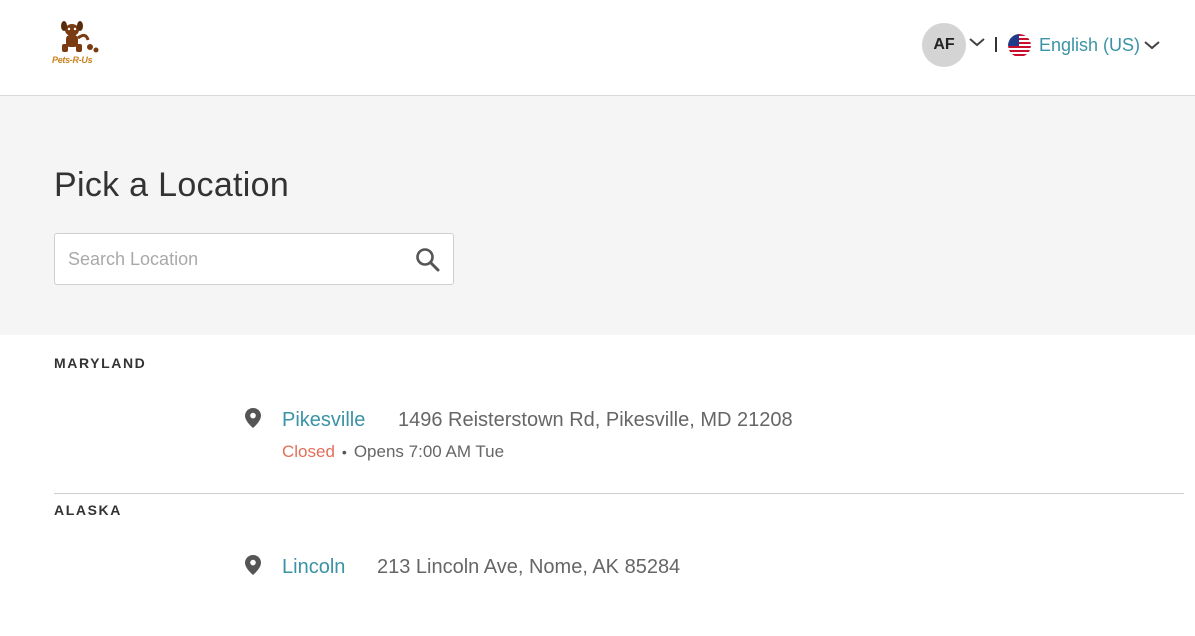 The width and height of the screenshot is (1195, 636). Describe the element at coordinates (1019, 45) in the screenshot. I see `us-flag-icon` at that location.